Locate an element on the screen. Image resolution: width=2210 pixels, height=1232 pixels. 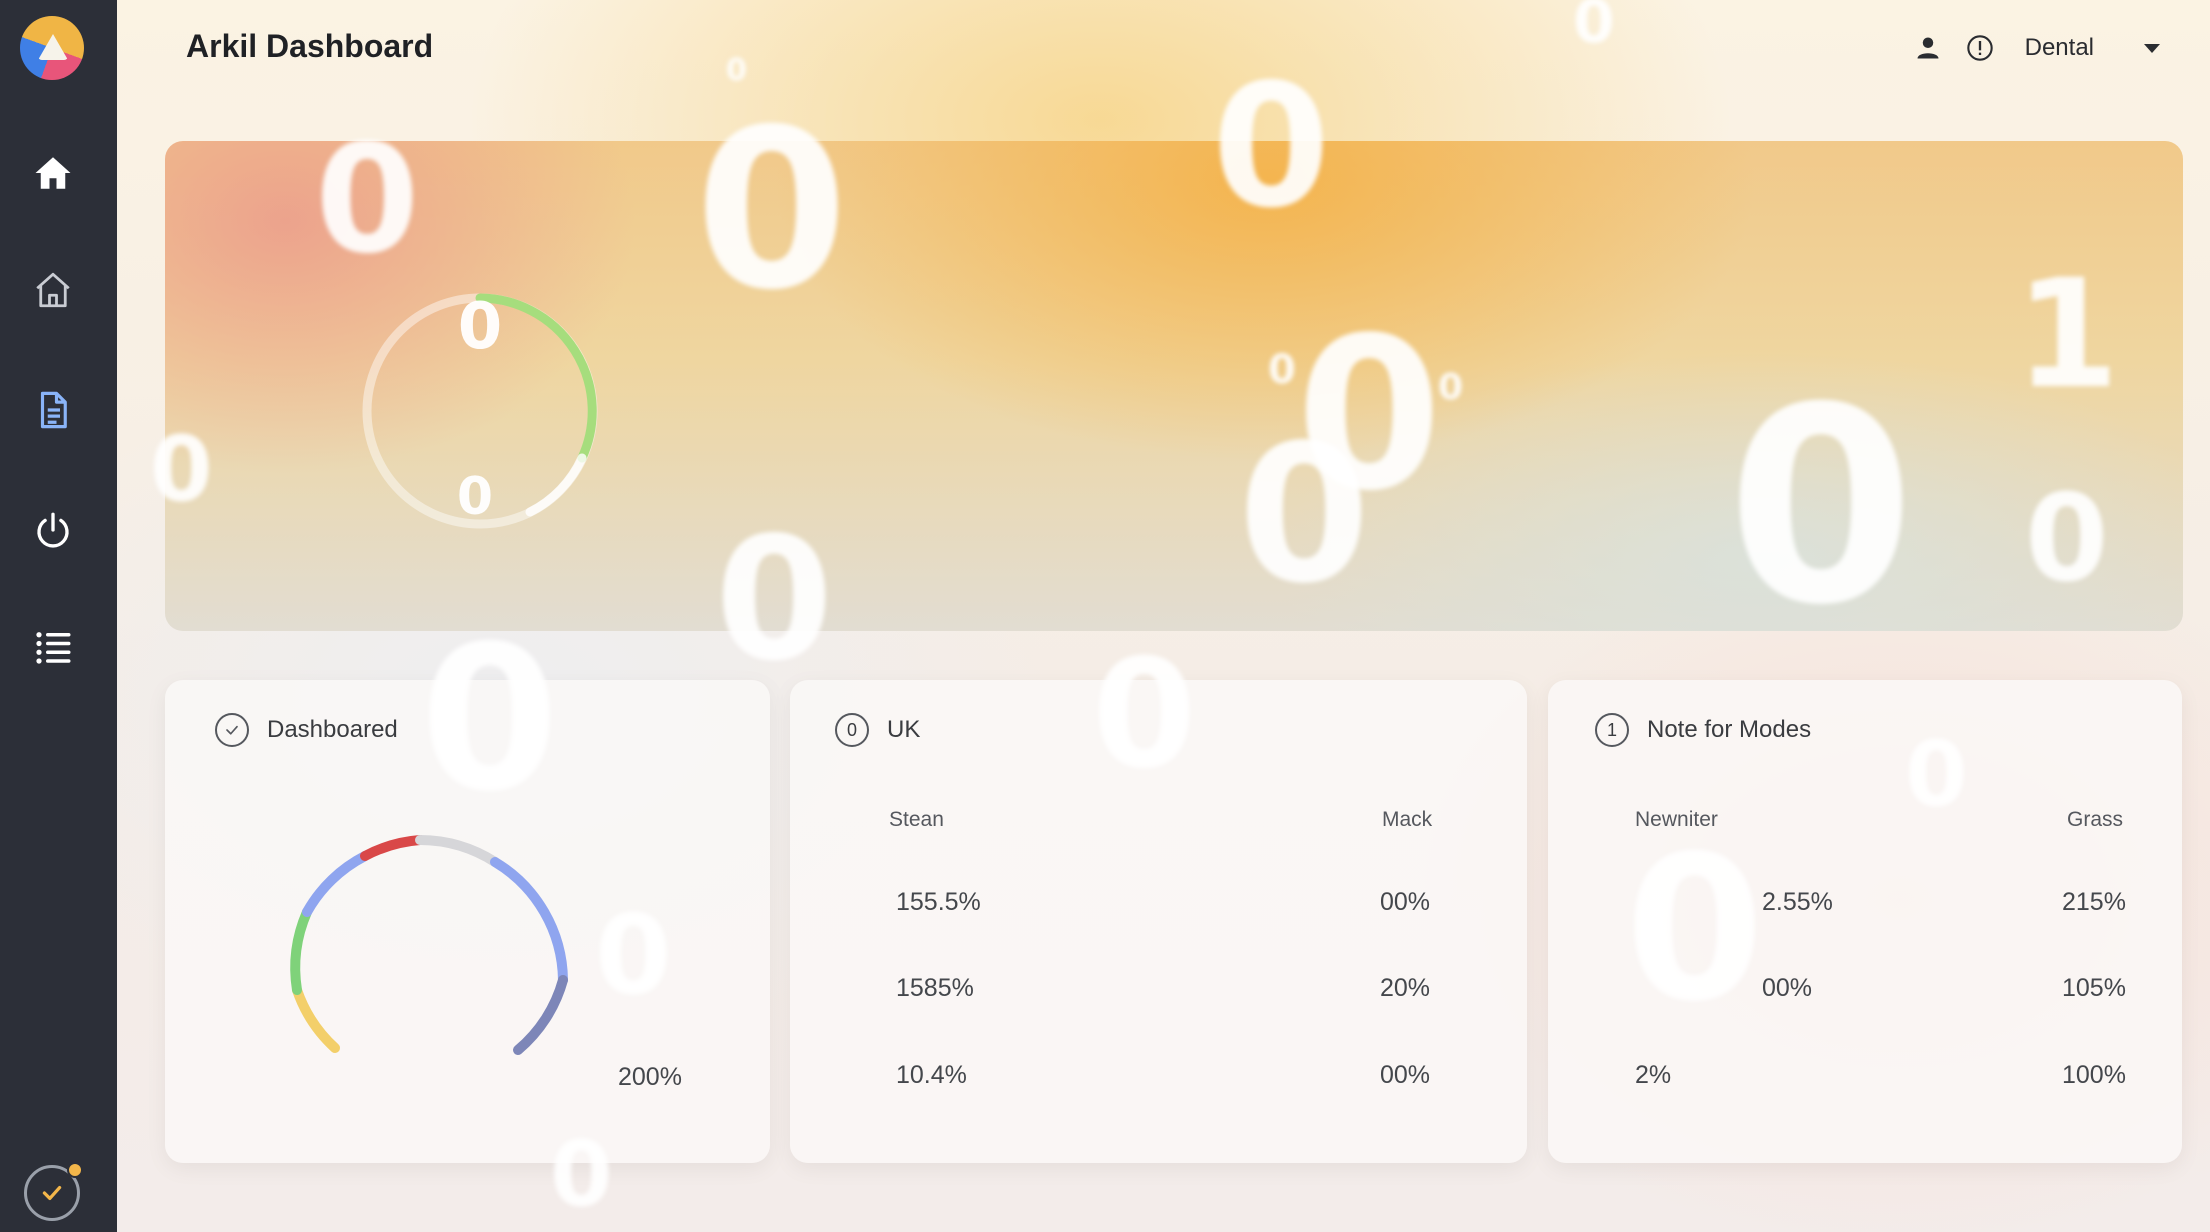
document-icon is located at coordinates (53, 410).